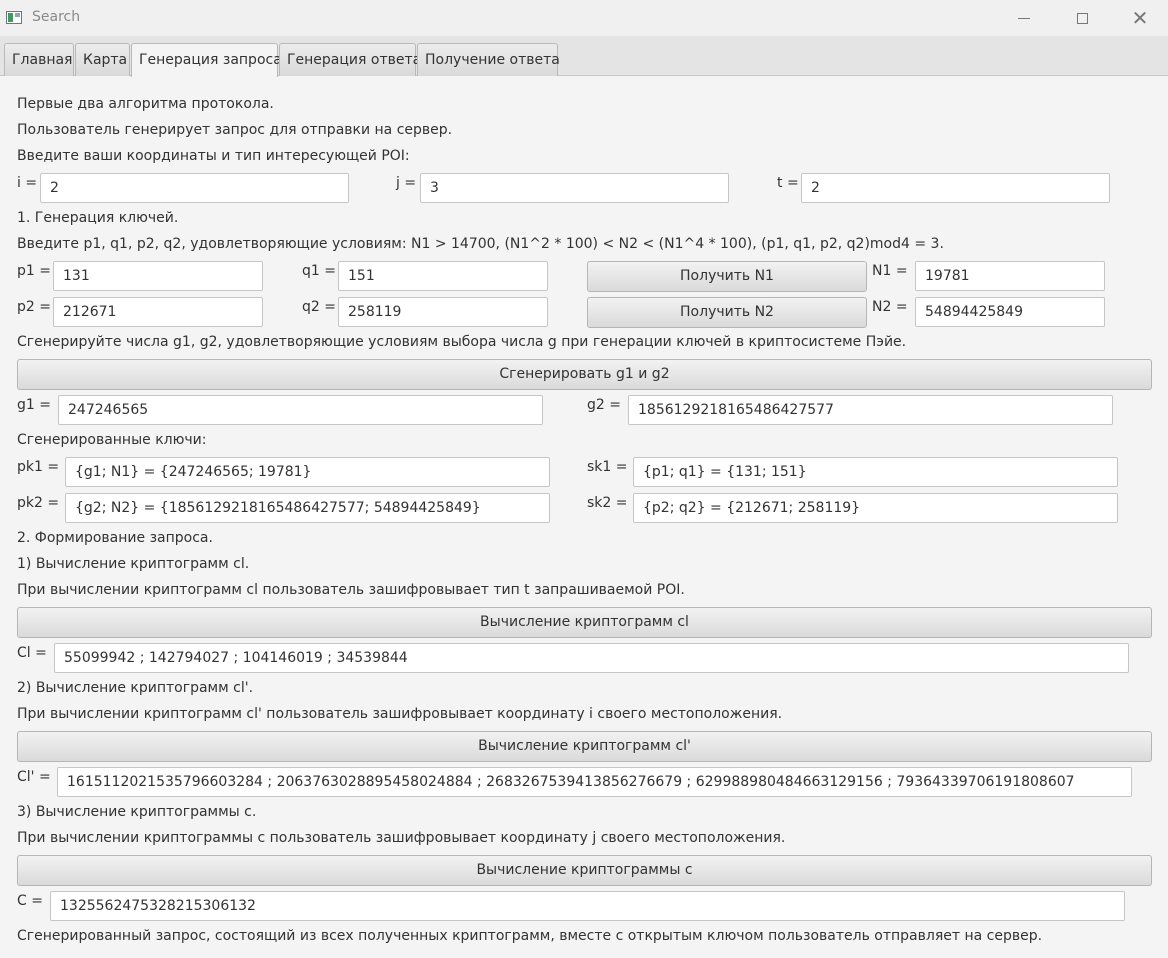 Image resolution: width=1168 pixels, height=958 pixels. Describe the element at coordinates (14, 17) in the screenshot. I see `app-icon` at that location.